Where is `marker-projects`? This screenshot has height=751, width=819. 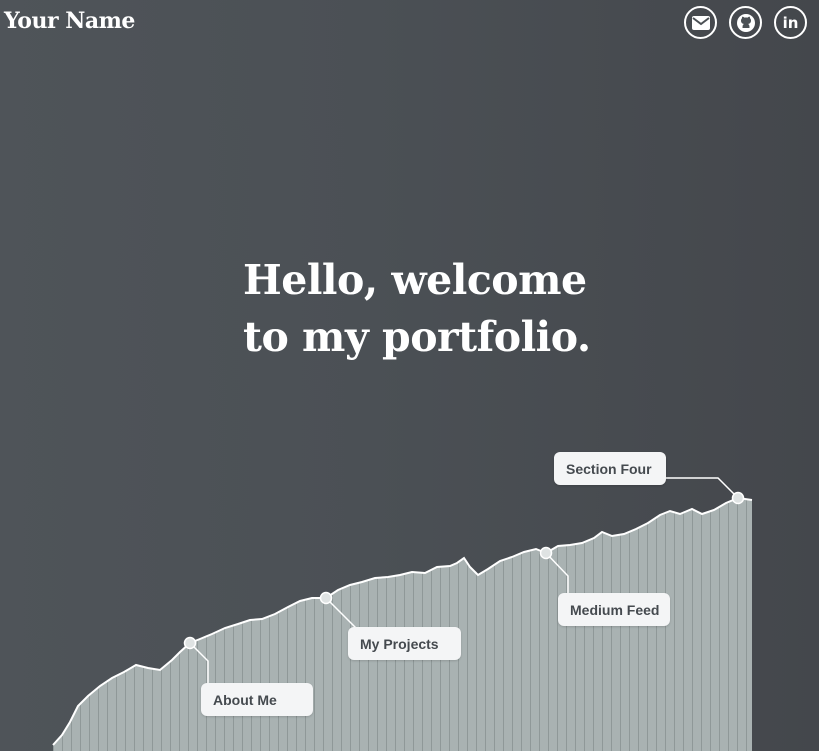
marker-projects is located at coordinates (326, 598).